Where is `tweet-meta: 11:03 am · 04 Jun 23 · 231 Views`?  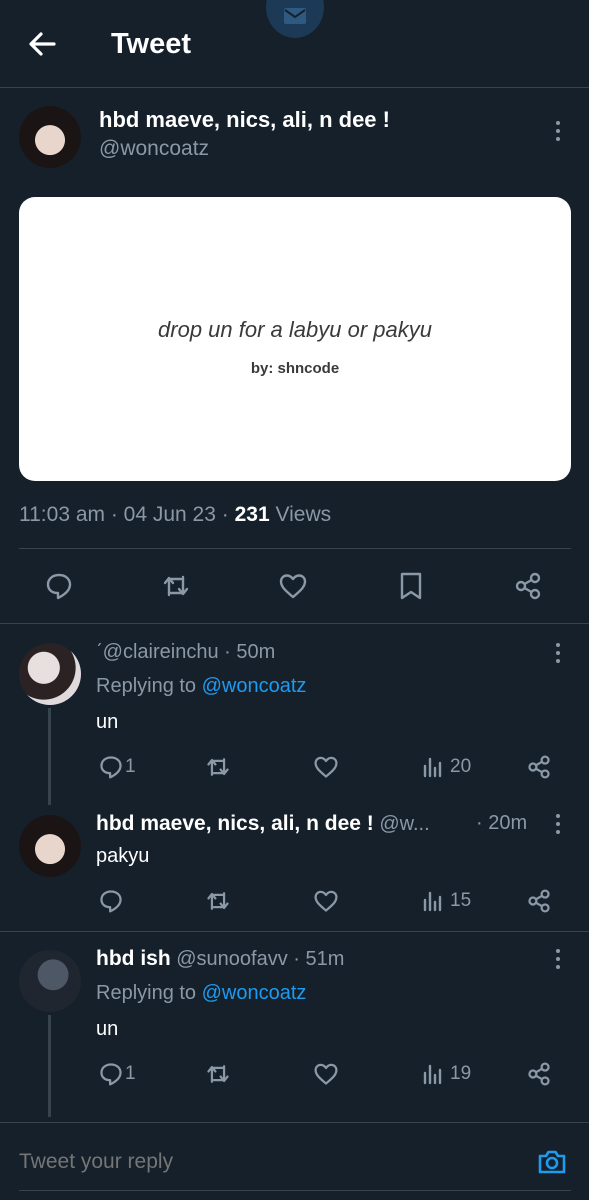
tweet-meta: 11:03 am · 04 Jun 23 · 231 Views is located at coordinates (175, 514).